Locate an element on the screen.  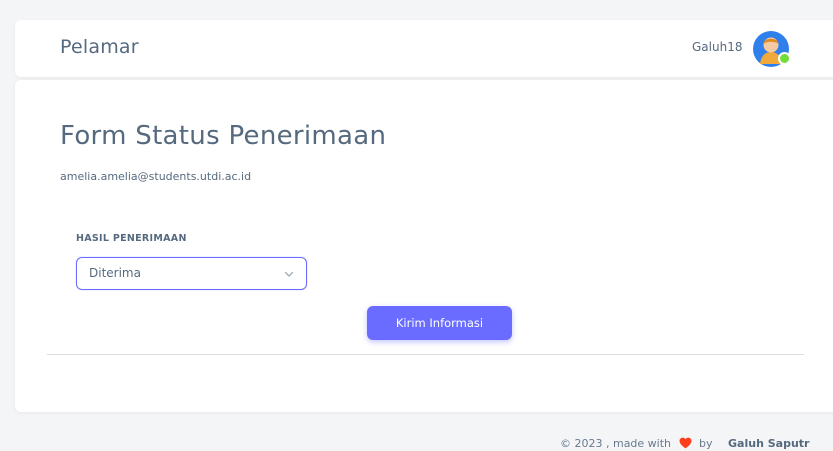
username-label: Galuh18 is located at coordinates (717, 47).